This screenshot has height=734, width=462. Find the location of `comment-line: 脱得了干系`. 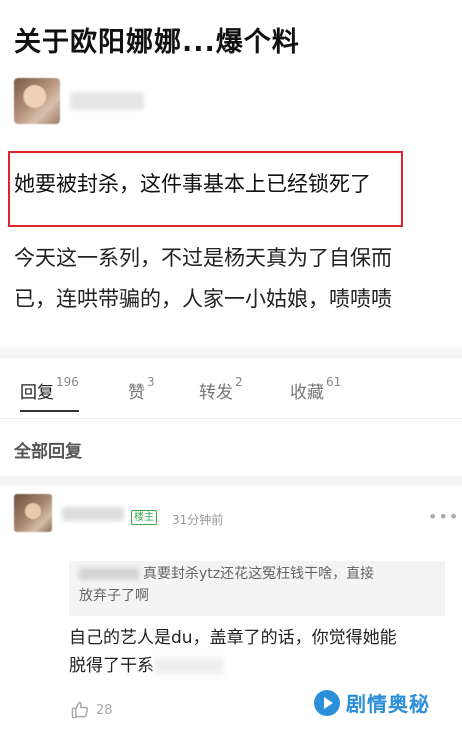

comment-line: 脱得了干系 is located at coordinates (111, 666).